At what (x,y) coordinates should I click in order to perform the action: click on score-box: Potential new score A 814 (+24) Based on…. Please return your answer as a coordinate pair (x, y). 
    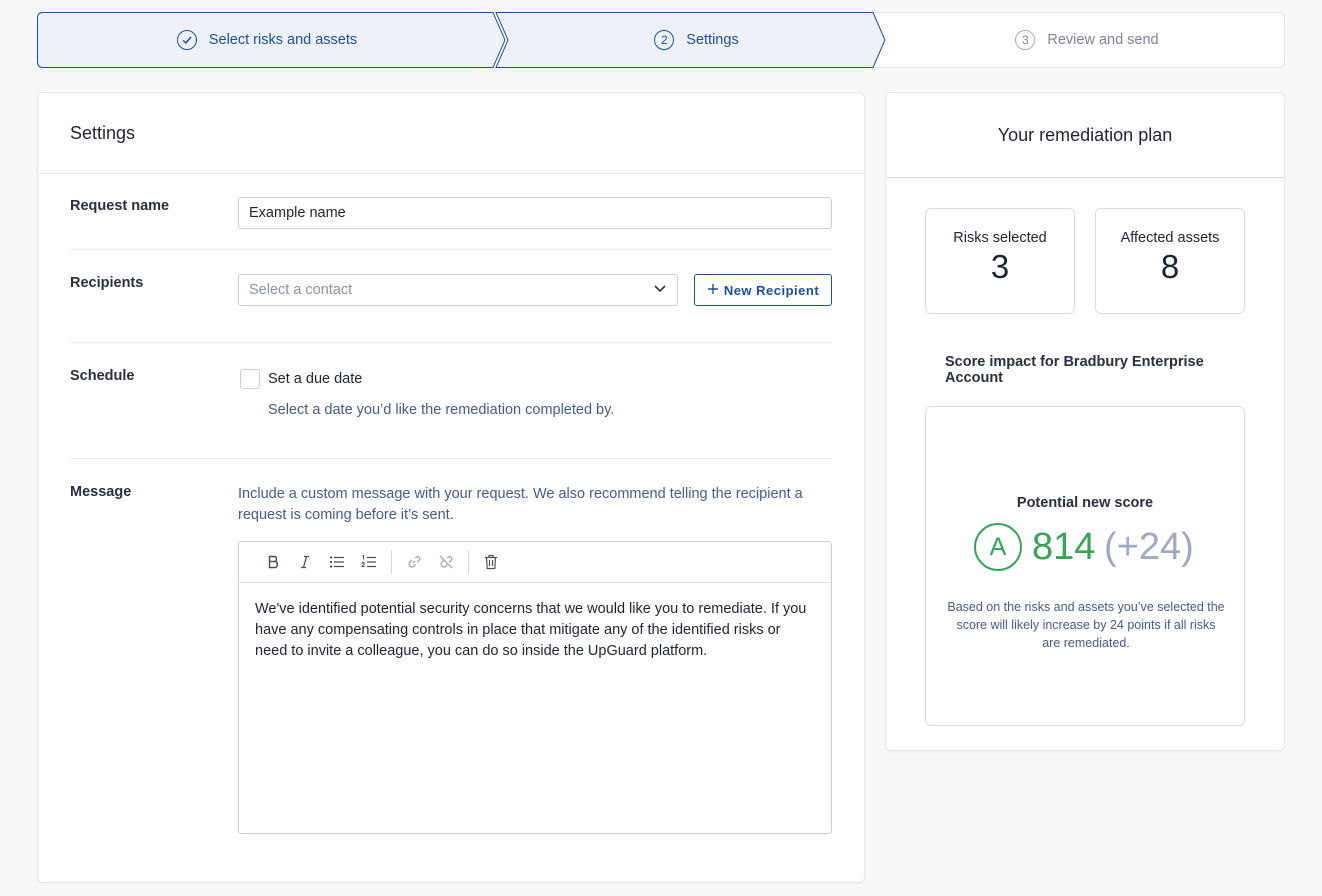
    Looking at the image, I should click on (1085, 566).